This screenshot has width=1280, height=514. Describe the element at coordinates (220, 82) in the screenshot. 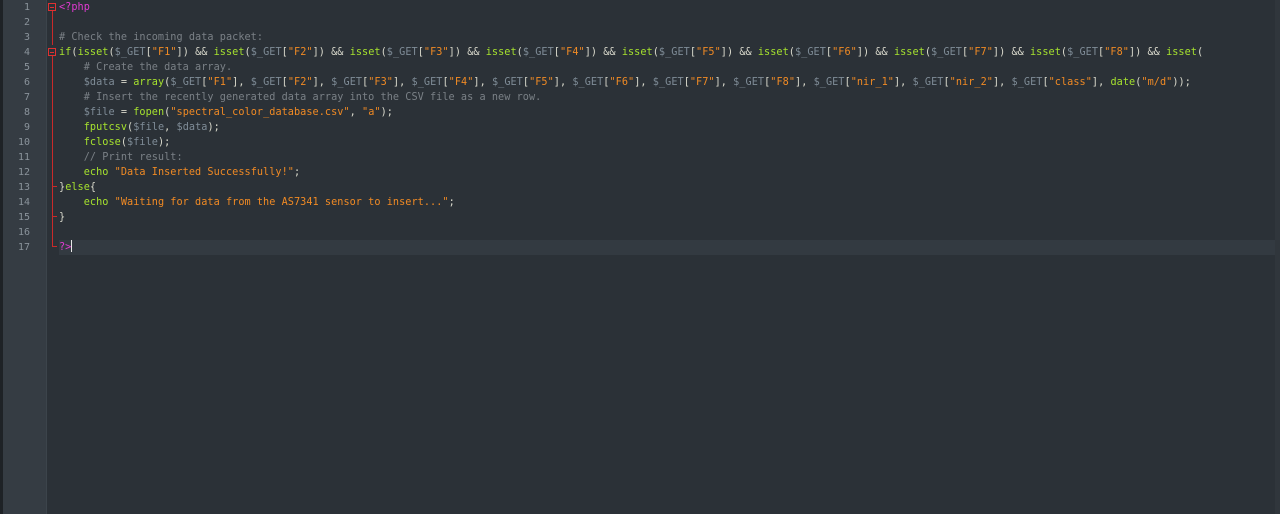

I see `code-token: "F1"` at that location.